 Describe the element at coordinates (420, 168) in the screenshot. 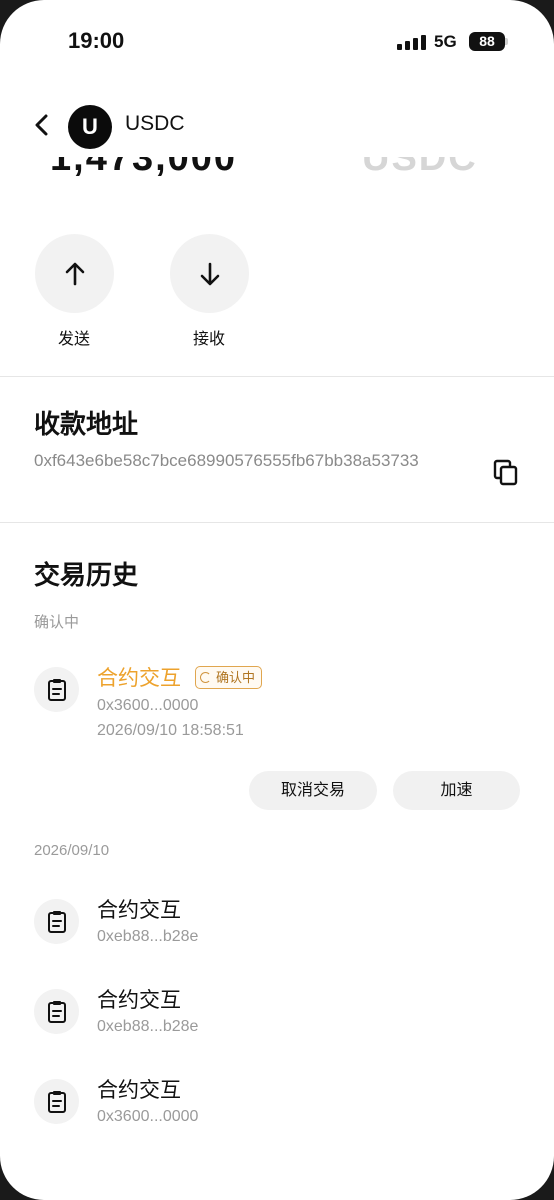

I see `balance-unit: USDC` at that location.